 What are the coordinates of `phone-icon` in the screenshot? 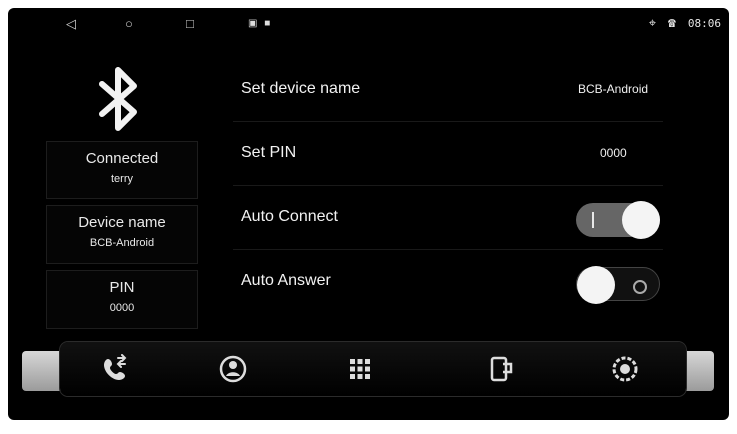 It's located at (115, 369).